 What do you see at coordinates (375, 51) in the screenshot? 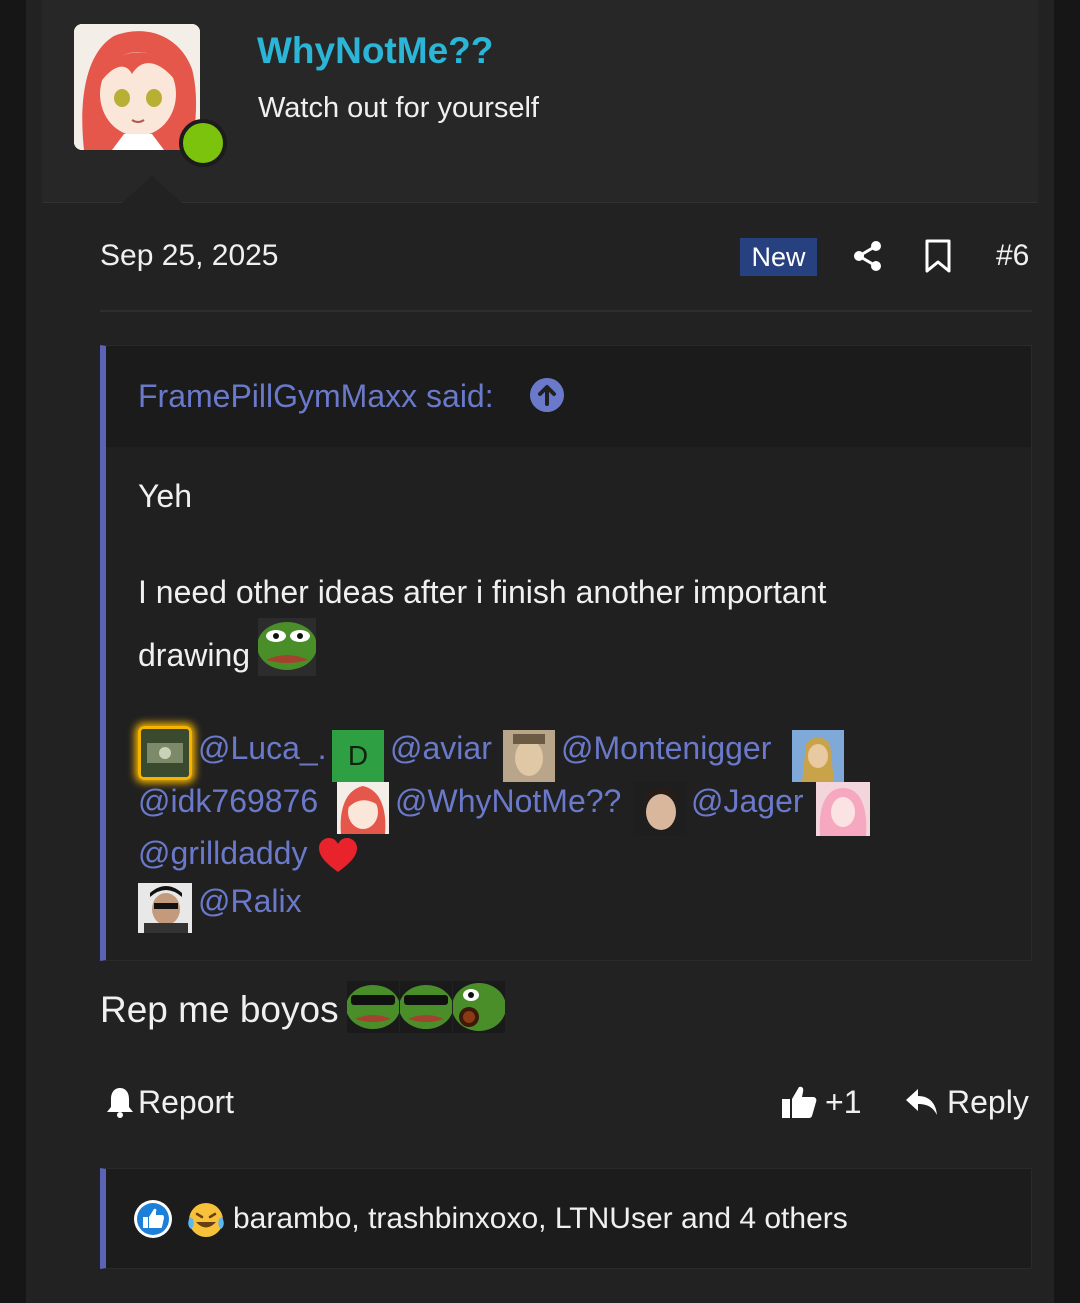
I see `username-link: WhyNotMe??` at bounding box center [375, 51].